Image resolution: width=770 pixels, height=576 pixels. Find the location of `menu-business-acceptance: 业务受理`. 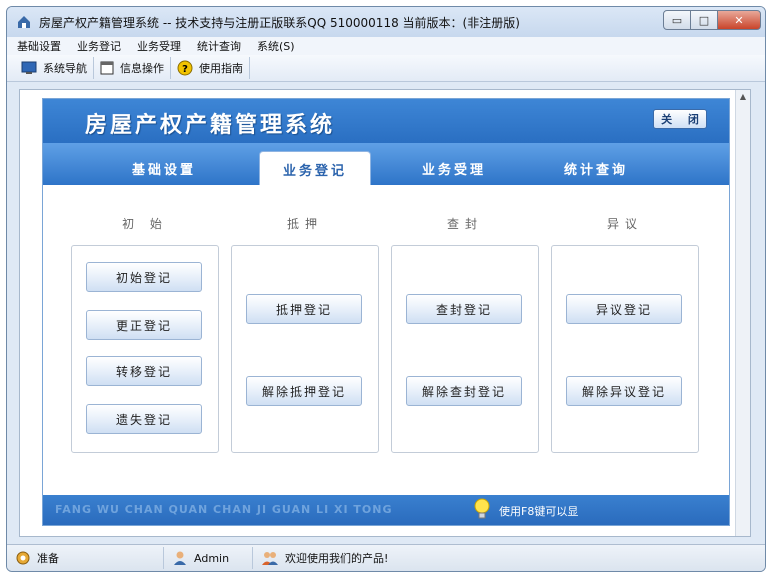

menu-business-acceptance: 业务受理 is located at coordinates (159, 46).